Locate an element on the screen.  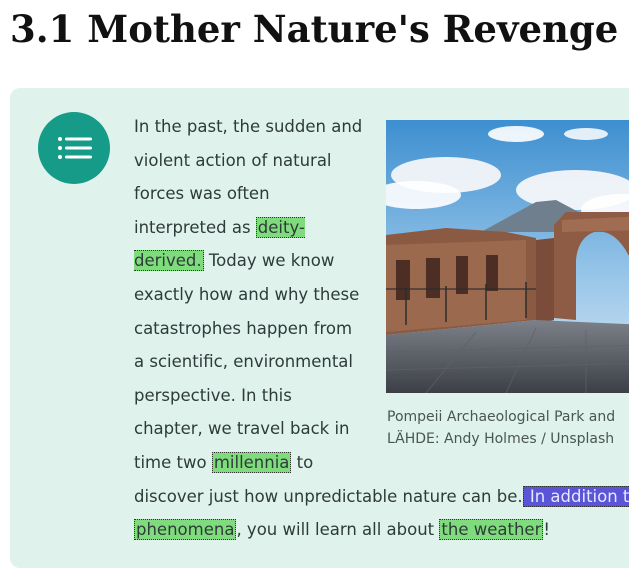
highlight-the-weather: the weather is located at coordinates (491, 530).